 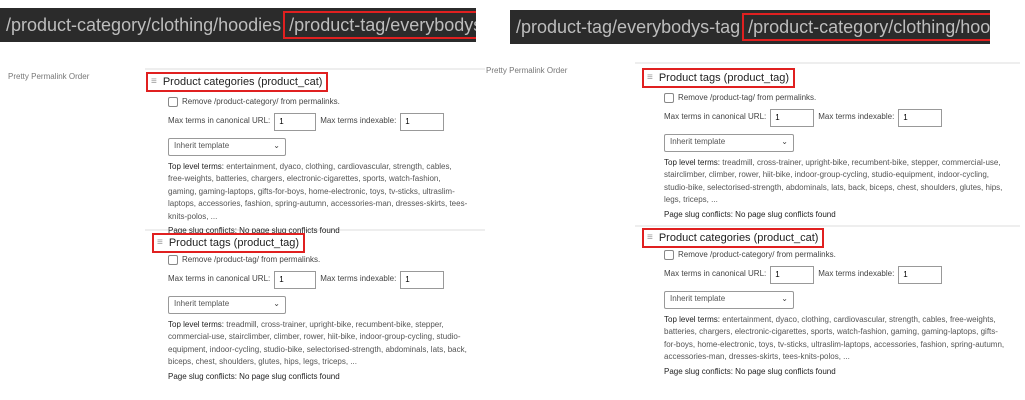 I want to click on url-segment-tag: /product-tag/everybodys-tag/, so click(x=382, y=24).